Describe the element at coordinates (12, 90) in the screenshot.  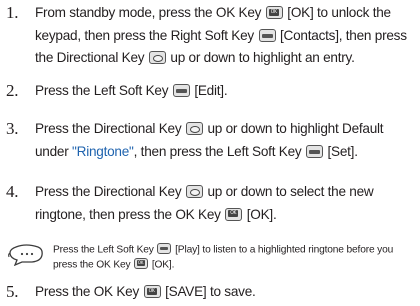
I see `step-number: 2.` at that location.